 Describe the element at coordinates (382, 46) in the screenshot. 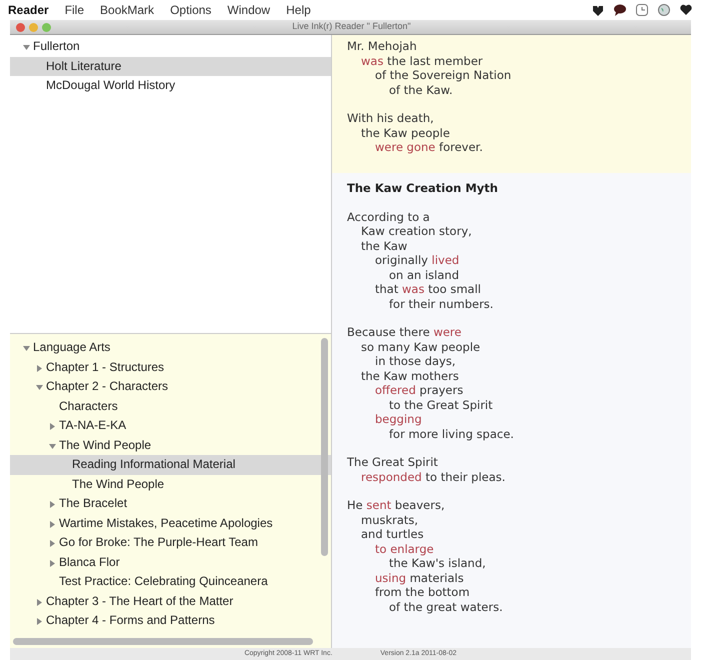

I see `text-line: Mr. Mehojah` at that location.